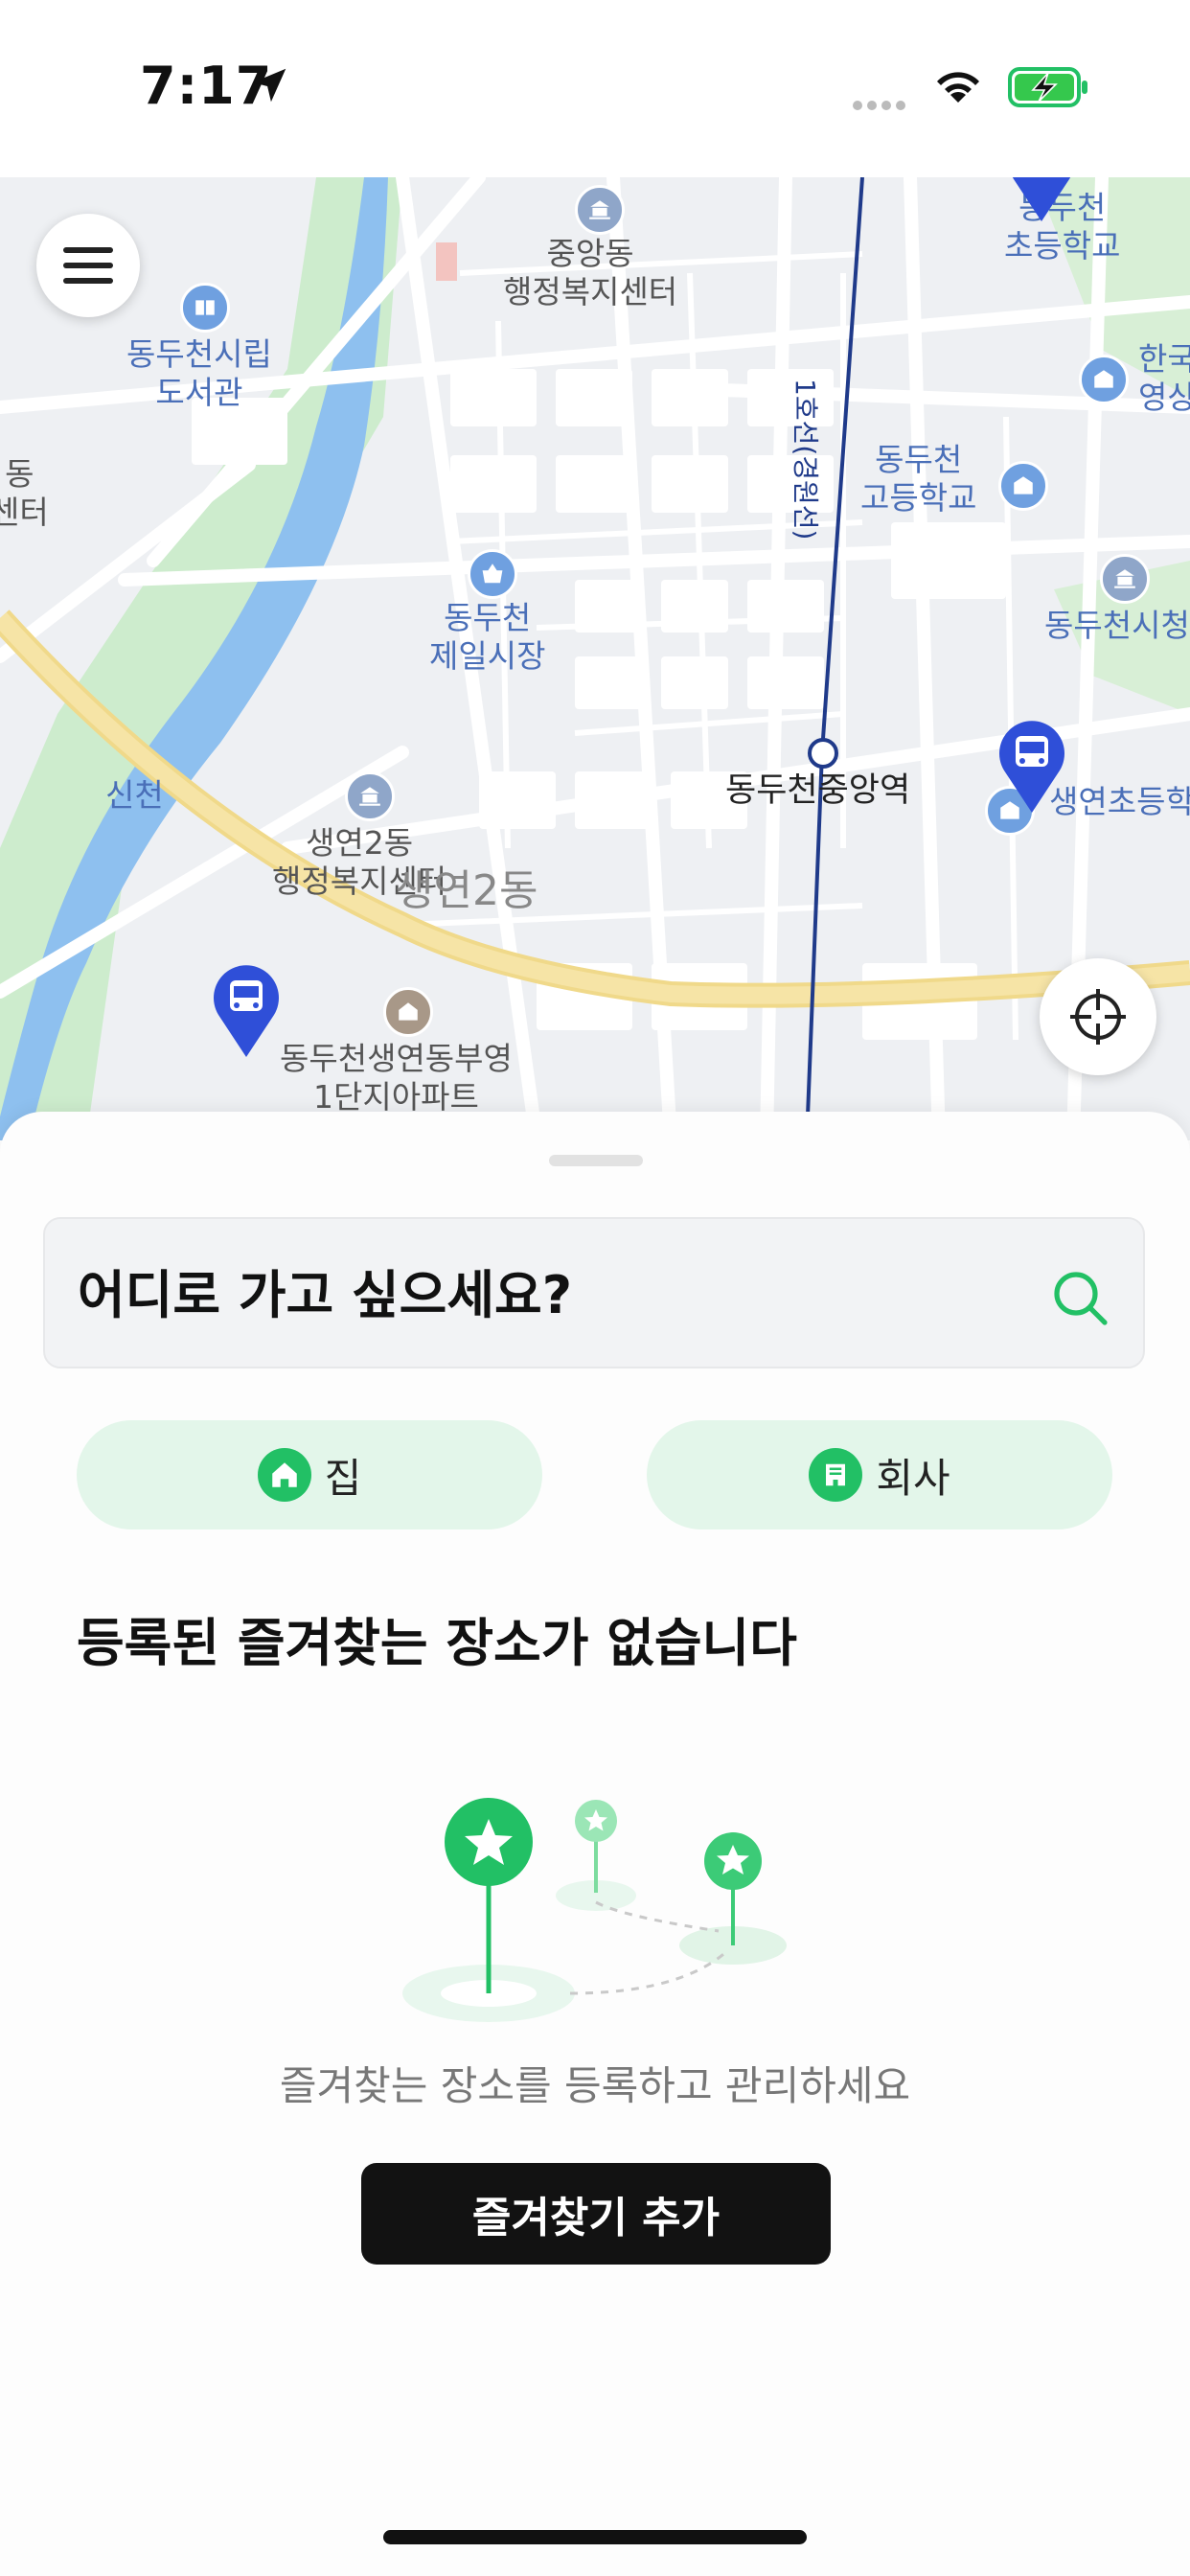 This screenshot has height=2576, width=1190. Describe the element at coordinates (836, 1475) in the screenshot. I see `building-icon` at that location.